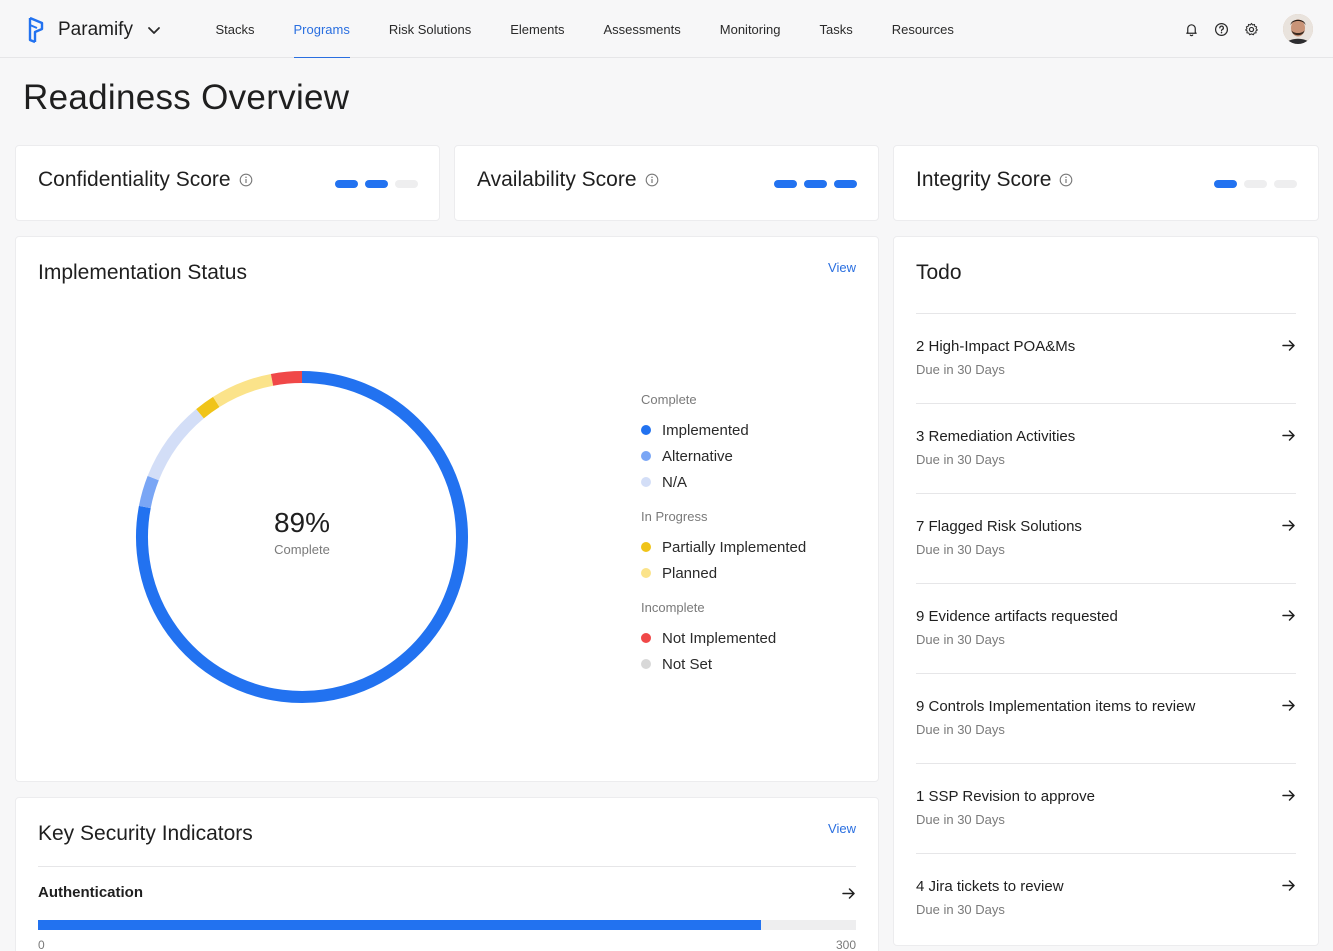  What do you see at coordinates (666, 183) in the screenshot?
I see `availability-score-card: Availability Score` at bounding box center [666, 183].